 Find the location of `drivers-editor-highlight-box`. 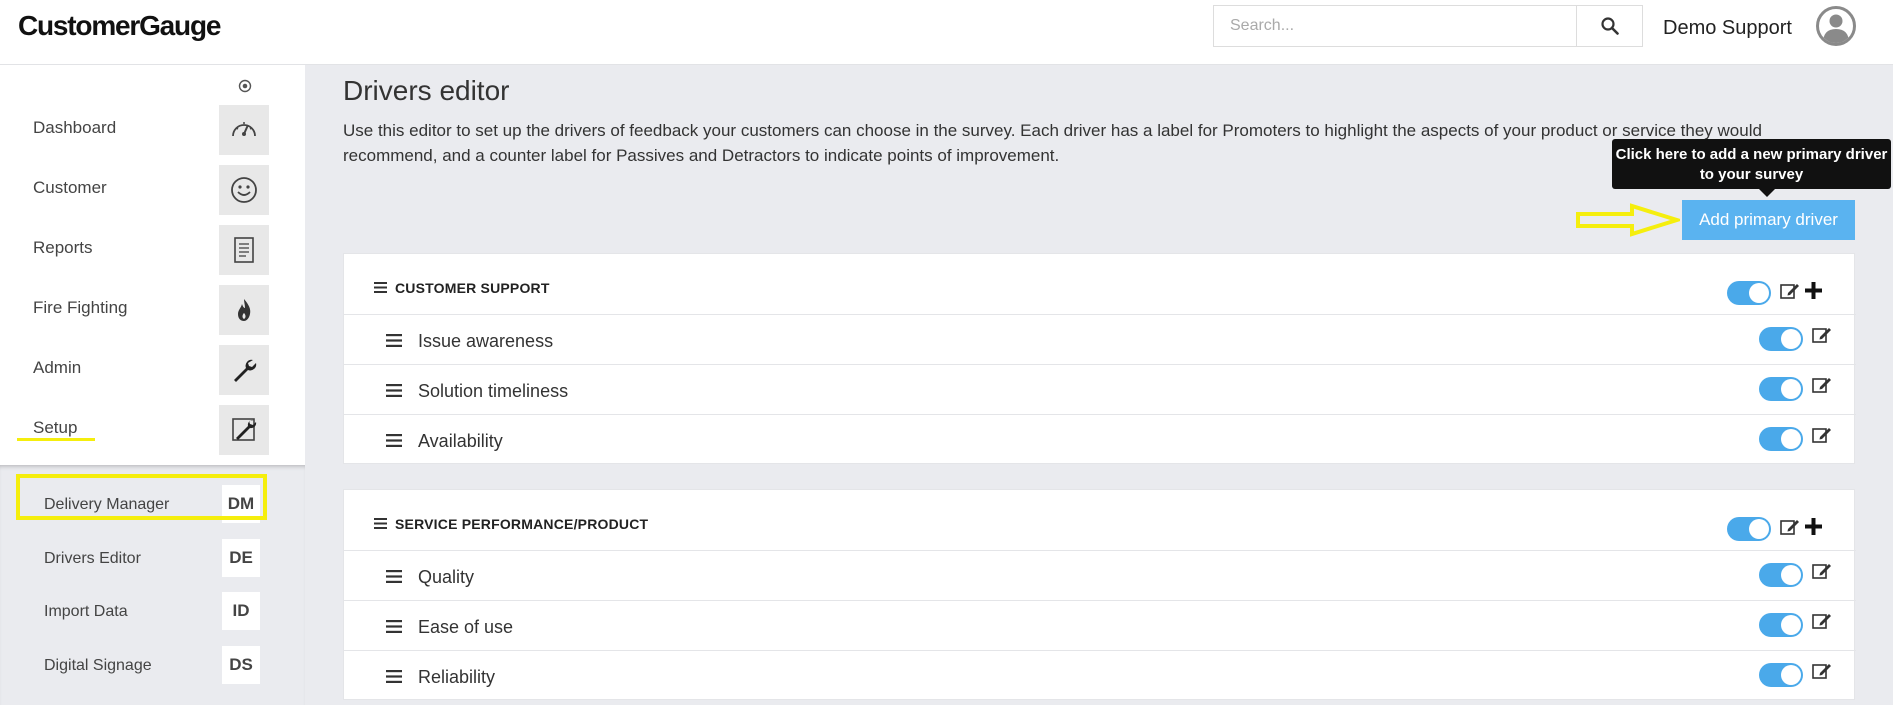

drivers-editor-highlight-box is located at coordinates (141, 497).